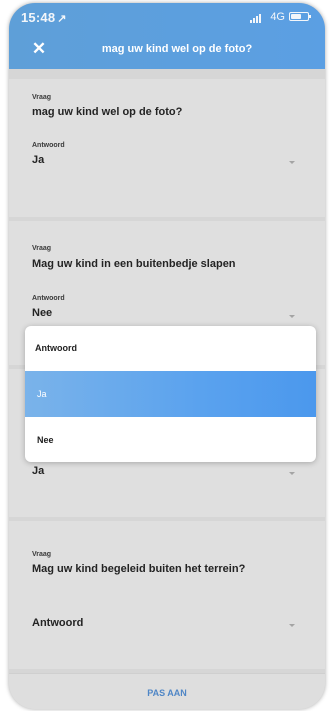  I want to click on app-header: 15:48 ↗ 4G ✕ mag uw kind wel op de foto?, so click(167, 36).